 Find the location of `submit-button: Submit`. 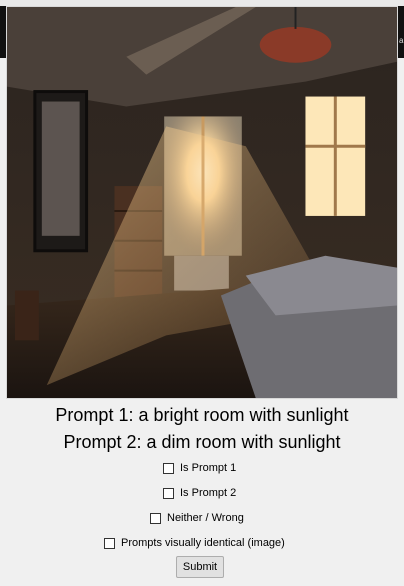

submit-button: Submit is located at coordinates (200, 567).